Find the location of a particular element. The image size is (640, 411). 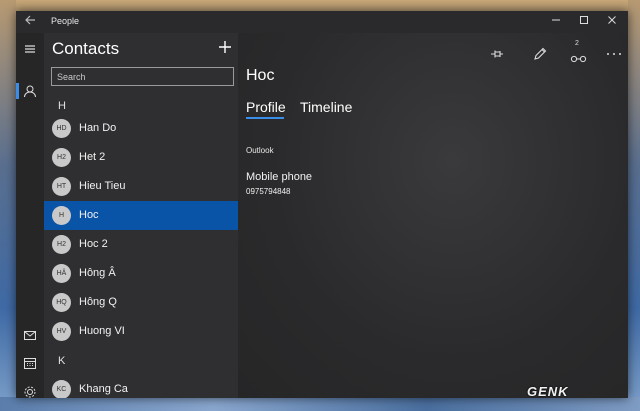

avatar: HT is located at coordinates (61, 186).